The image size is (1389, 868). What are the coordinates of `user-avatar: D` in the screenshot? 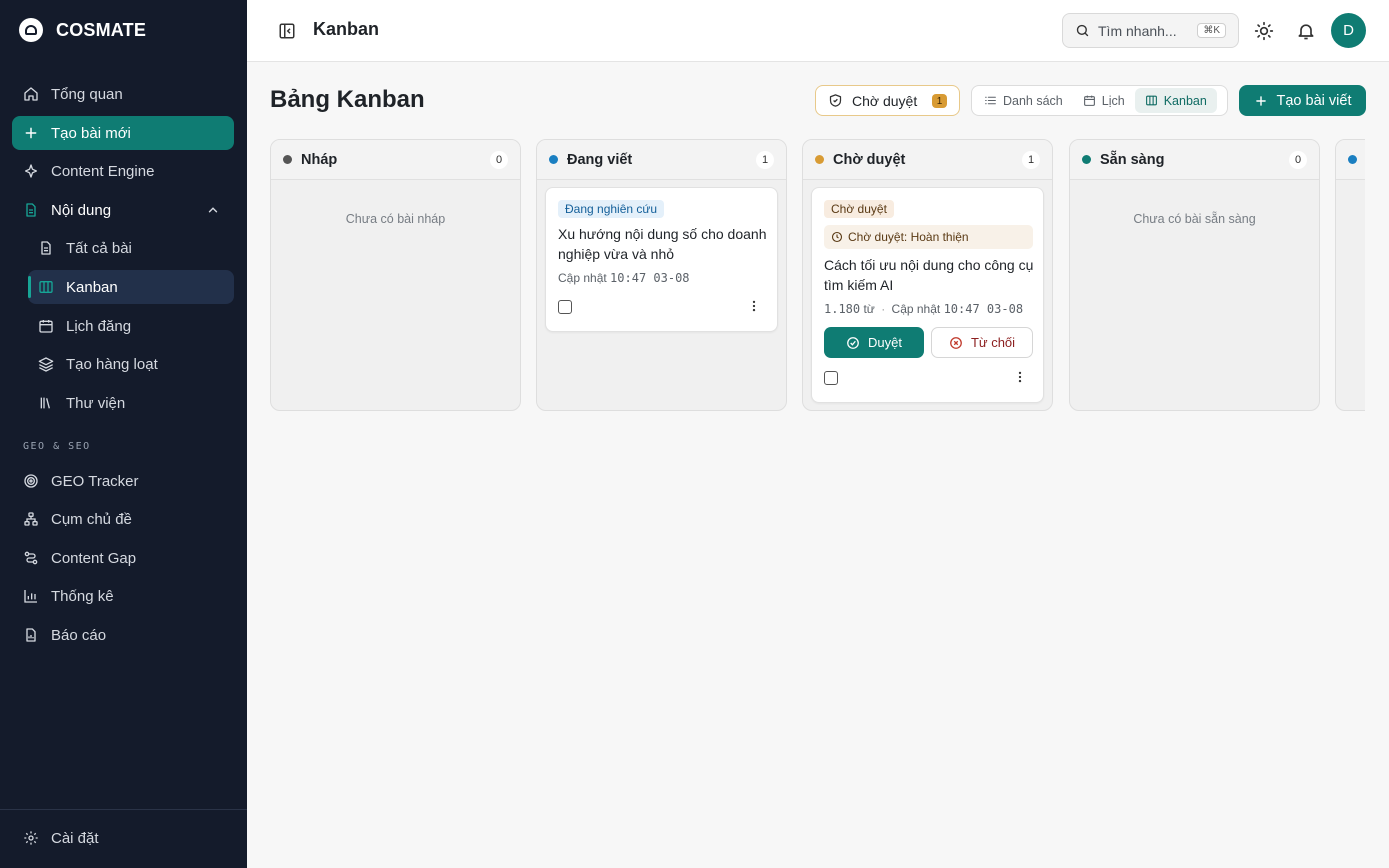 It's located at (1348, 30).